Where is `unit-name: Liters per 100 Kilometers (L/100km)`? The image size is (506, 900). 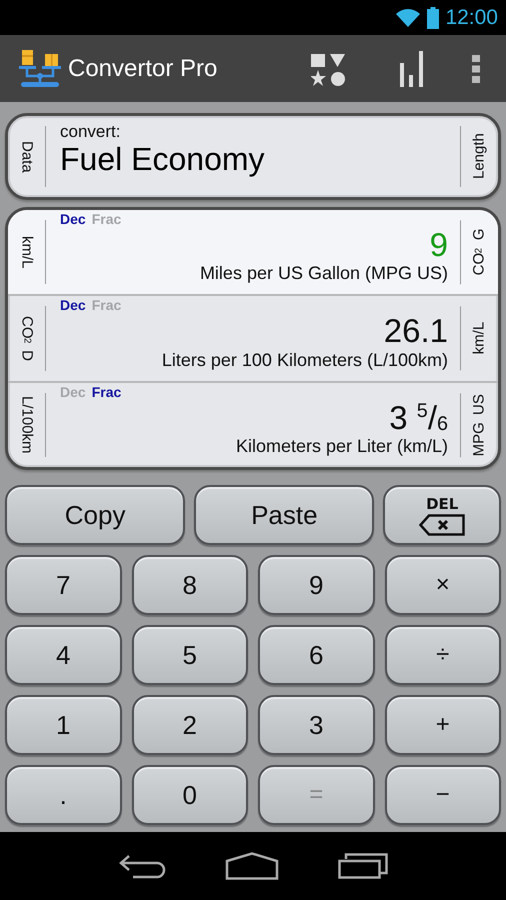
unit-name: Liters per 100 Kilometers (L/100km) is located at coordinates (305, 360).